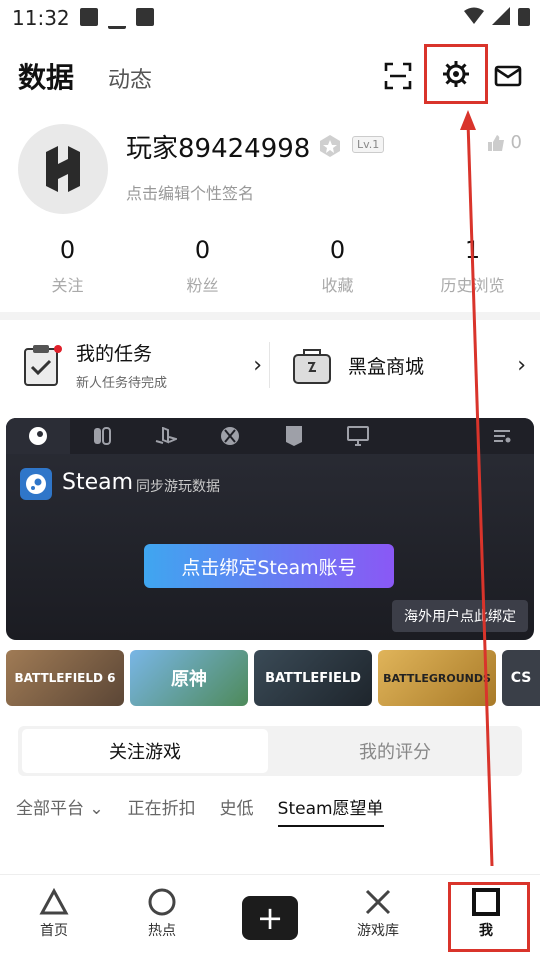 This screenshot has width=540, height=961. I want to click on tab-playstation, so click(166, 436).